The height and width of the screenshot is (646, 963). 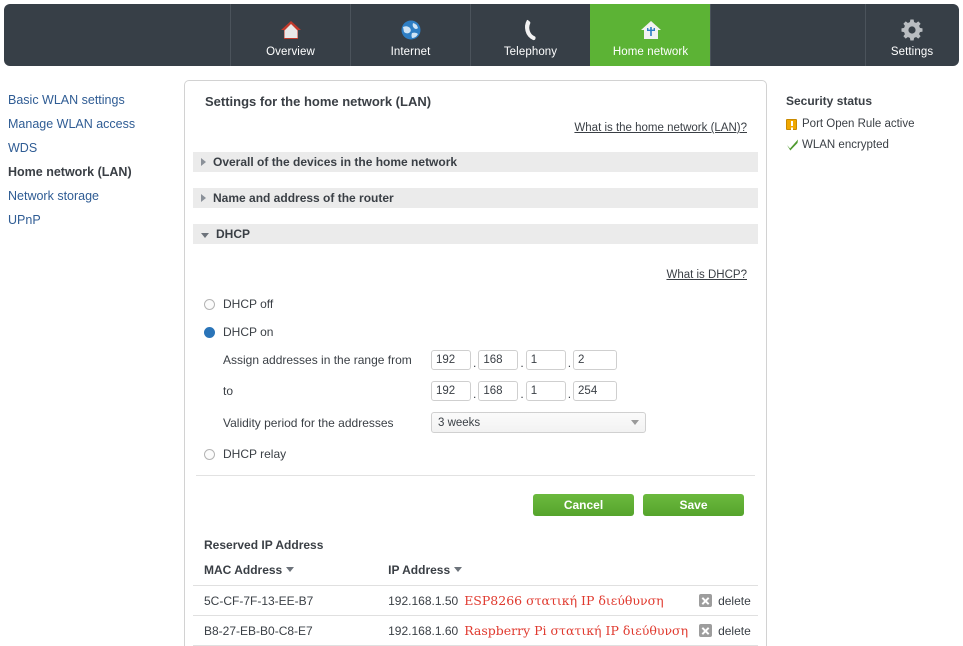 What do you see at coordinates (303, 198) in the screenshot?
I see `section-label-router-name-address: Name and address of the router` at bounding box center [303, 198].